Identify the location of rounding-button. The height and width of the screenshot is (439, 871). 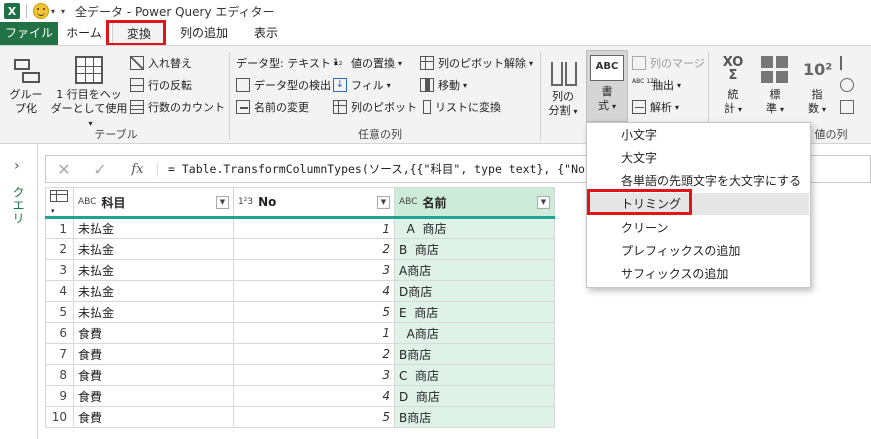
(849, 85).